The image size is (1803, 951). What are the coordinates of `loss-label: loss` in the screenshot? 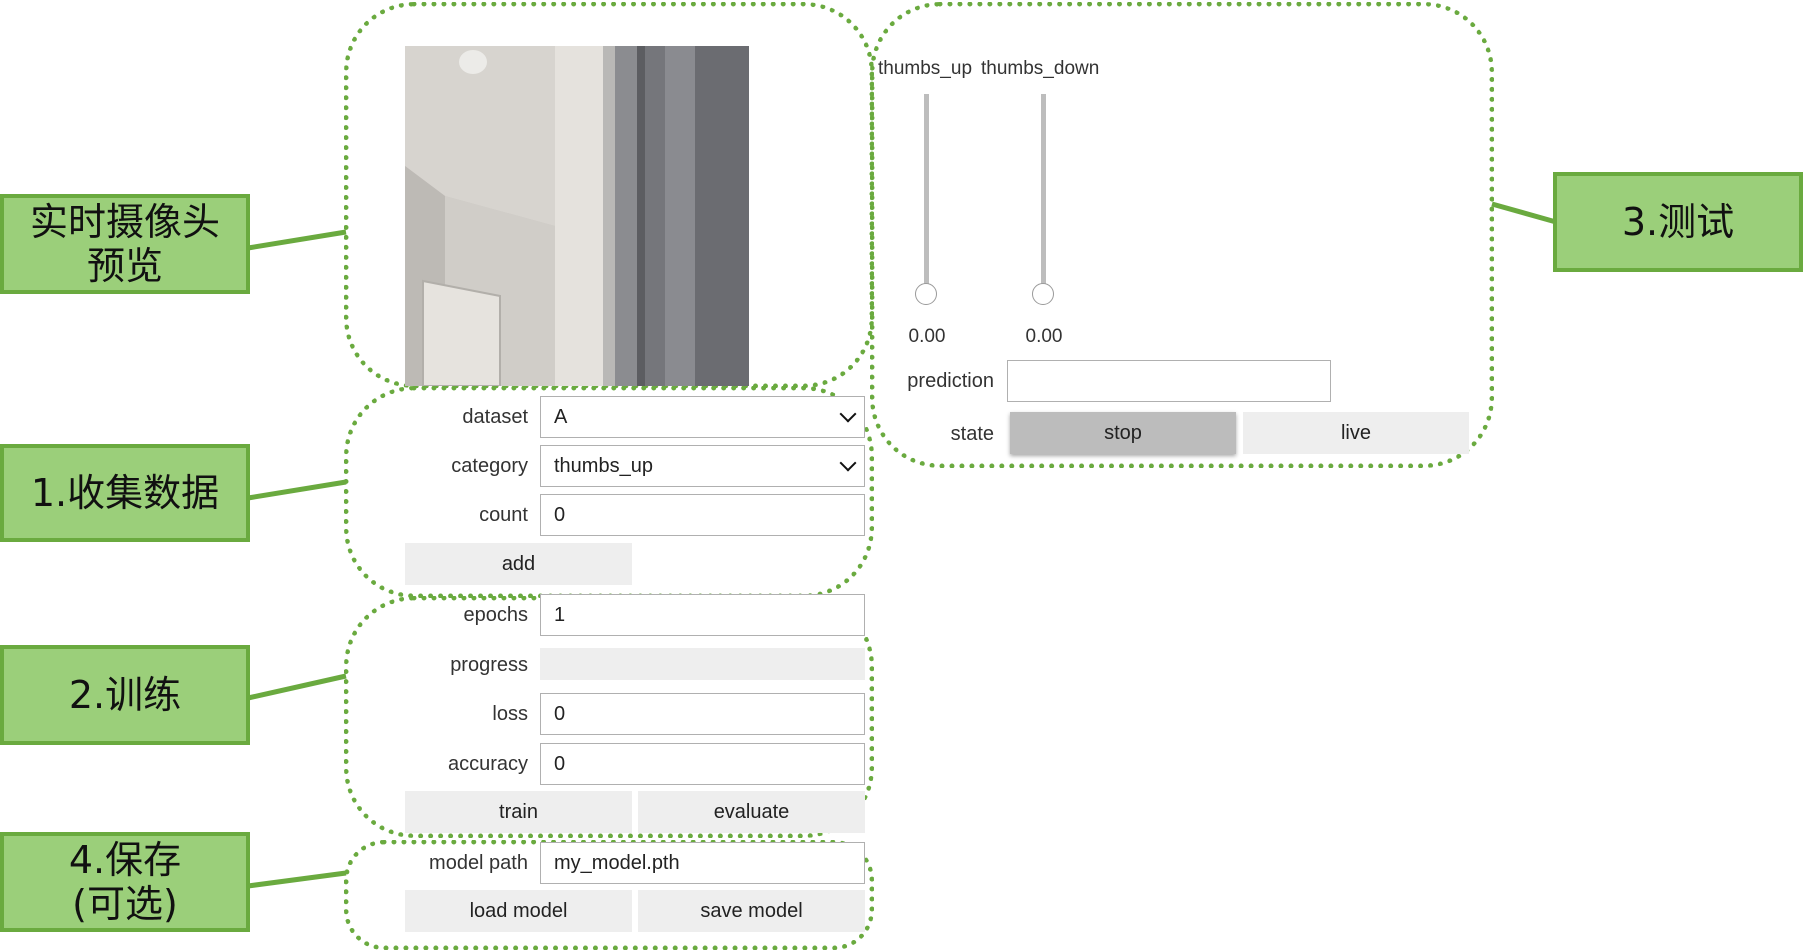 It's located at (510, 714).